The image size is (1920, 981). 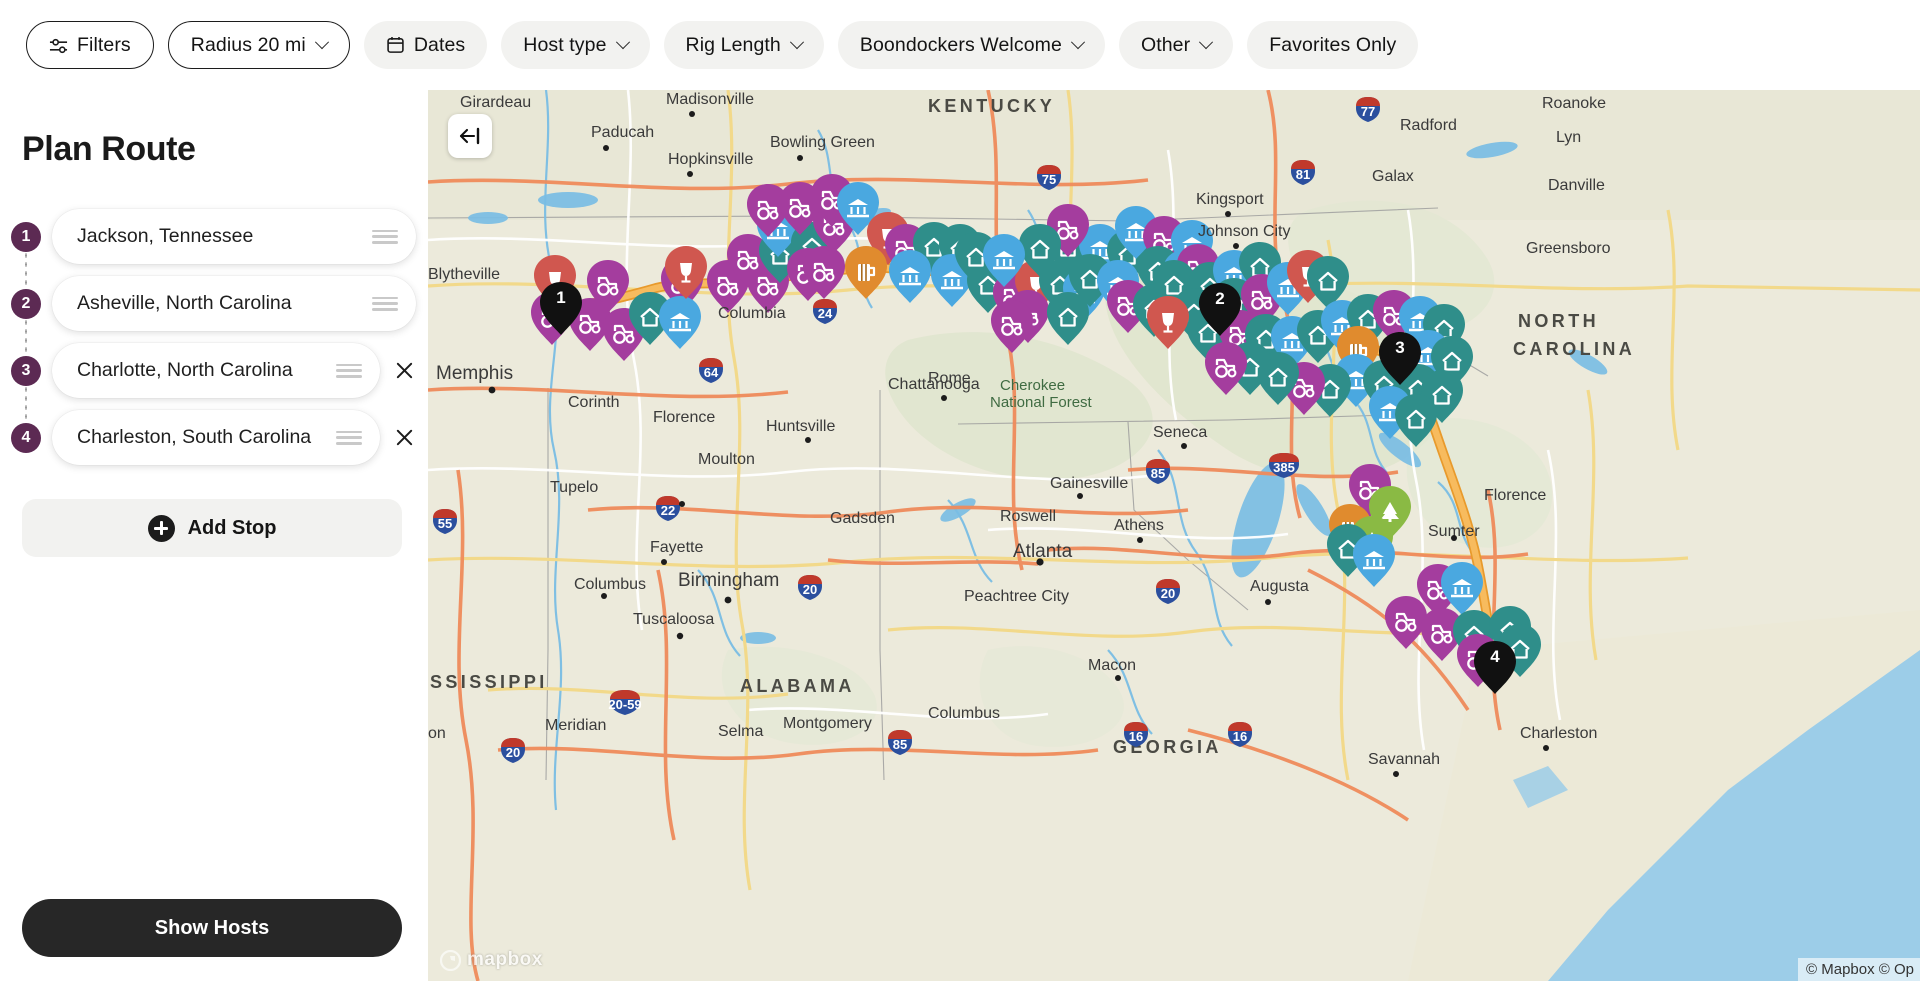 I want to click on filters-button: Filters, so click(x=90, y=45).